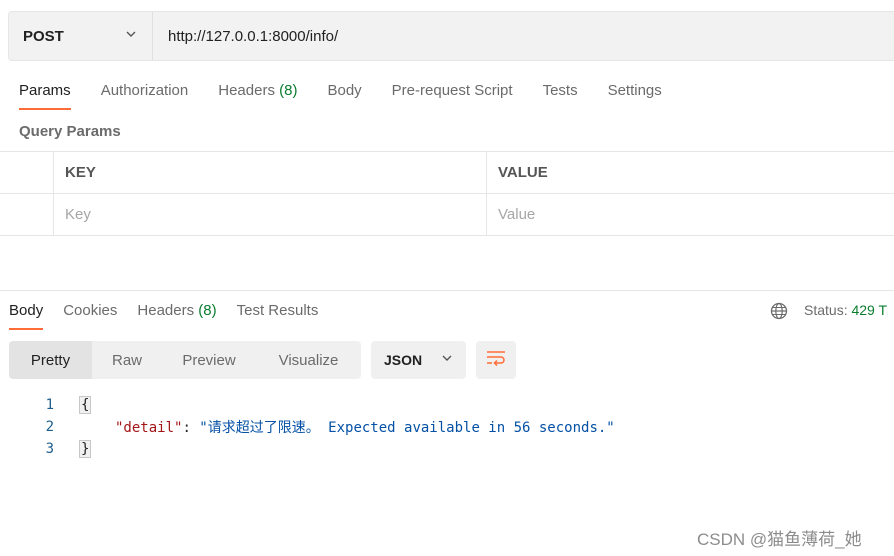 This screenshot has width=894, height=556. Describe the element at coordinates (826, 310) in the screenshot. I see `status-label: Status:` at that location.